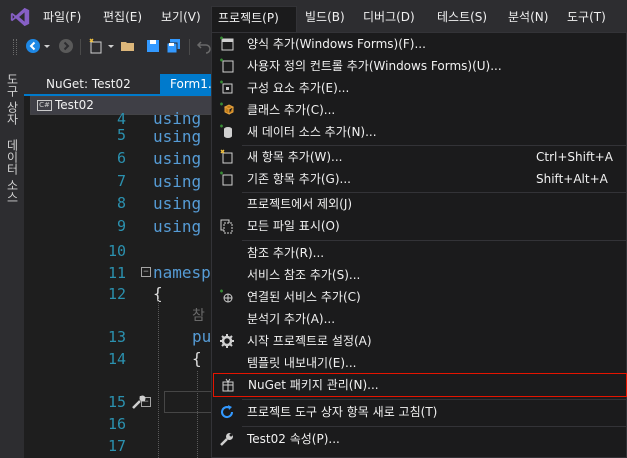 Image resolution: width=627 pixels, height=458 pixels. I want to click on show-all-files-icon, so click(226, 226).